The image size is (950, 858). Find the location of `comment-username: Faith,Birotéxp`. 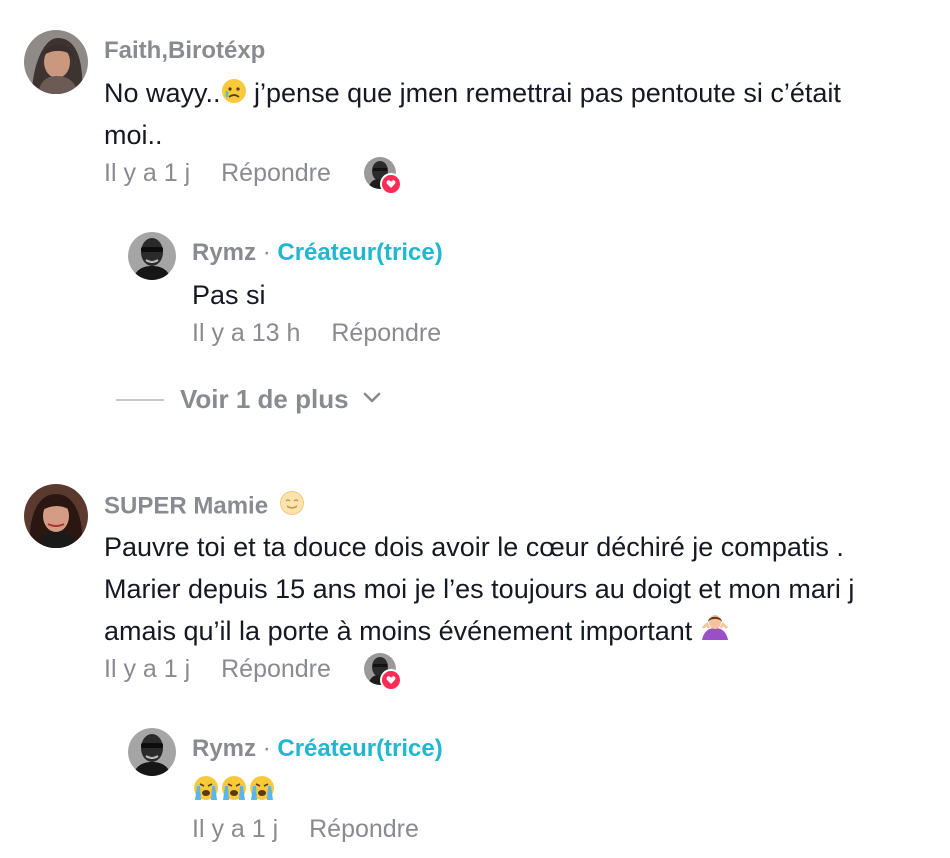

comment-username: Faith,Birotéxp is located at coordinates (184, 51).